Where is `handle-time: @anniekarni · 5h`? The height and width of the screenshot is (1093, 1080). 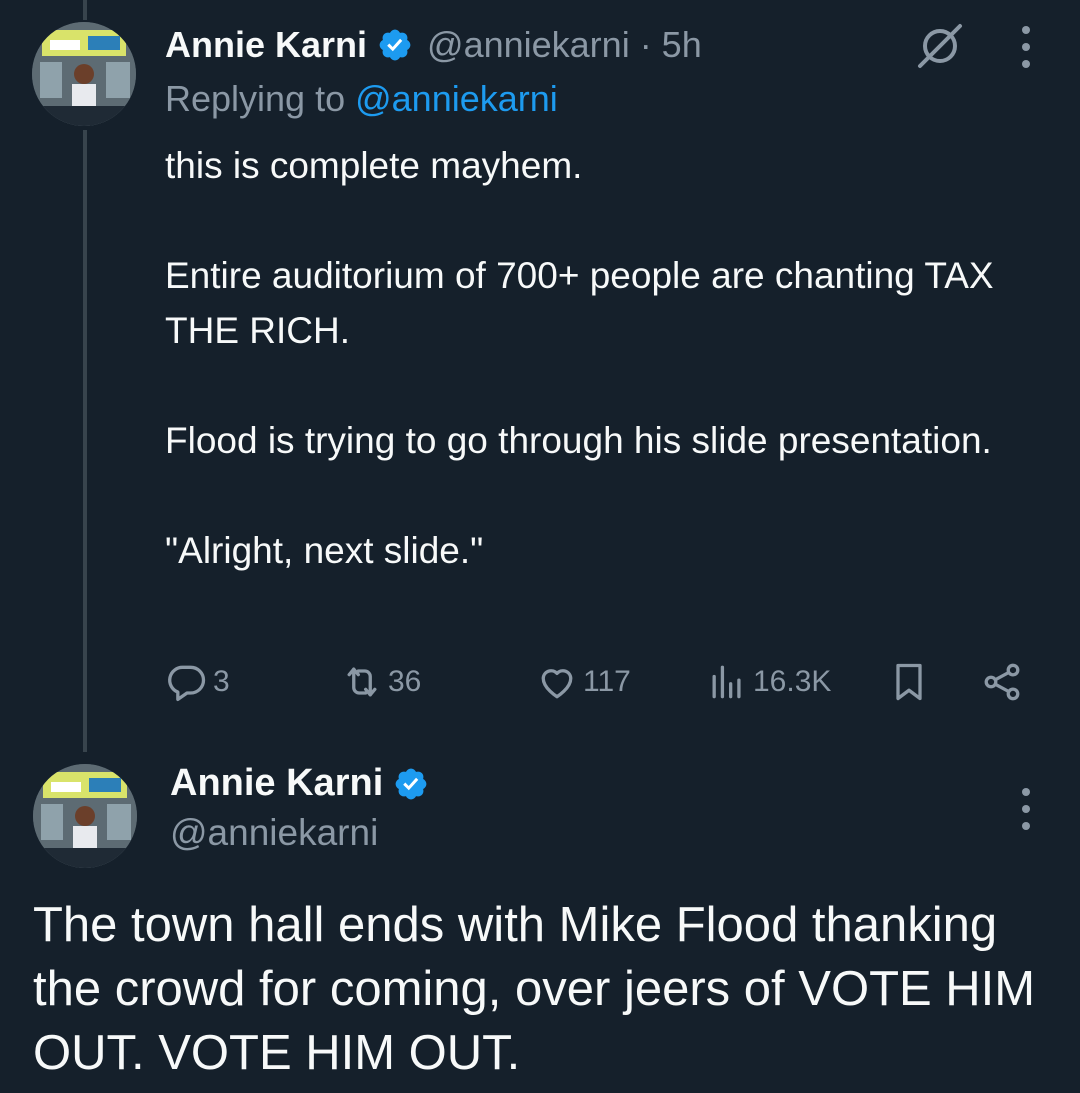 handle-time: @anniekarni · 5h is located at coordinates (564, 45).